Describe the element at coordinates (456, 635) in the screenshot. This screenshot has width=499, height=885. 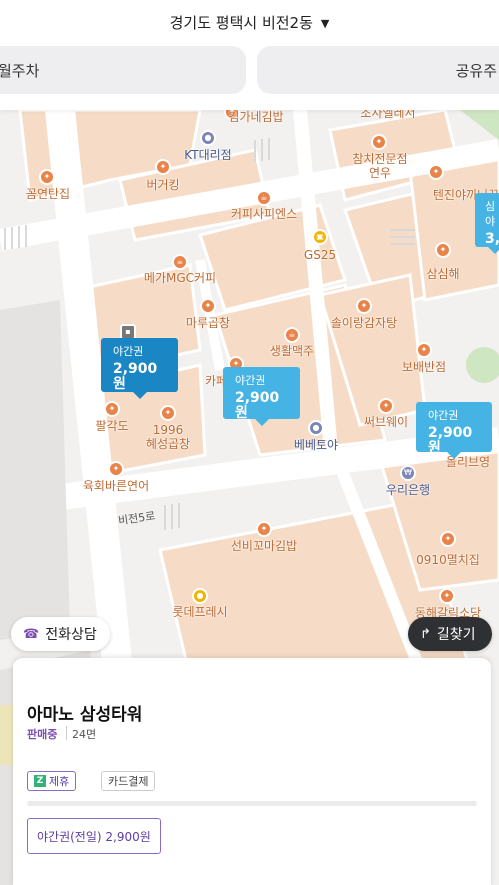
I see `directions-label: 길찾기` at that location.